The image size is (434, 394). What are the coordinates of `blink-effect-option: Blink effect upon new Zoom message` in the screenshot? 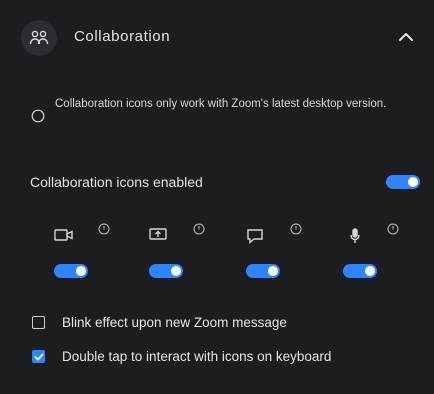 It's located at (227, 324).